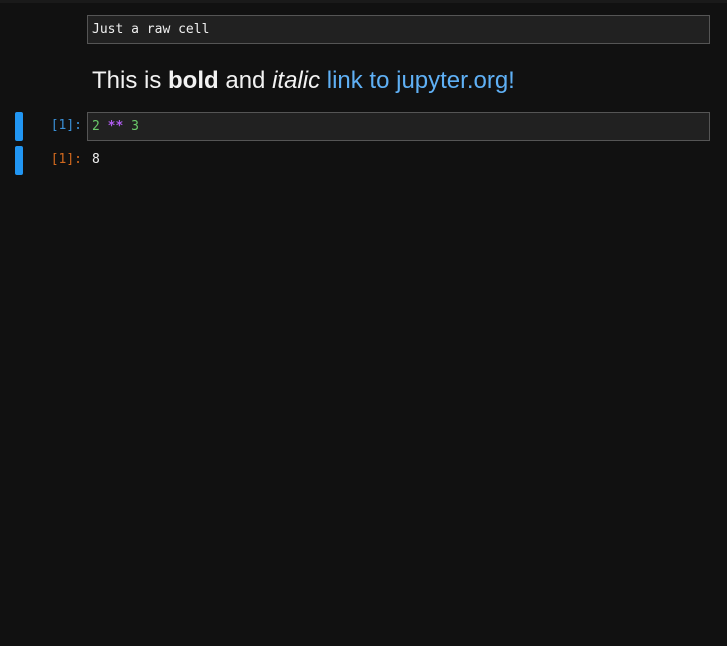 The image size is (727, 646). What do you see at coordinates (363, 161) in the screenshot?
I see `output-area: [1]: 8` at bounding box center [363, 161].